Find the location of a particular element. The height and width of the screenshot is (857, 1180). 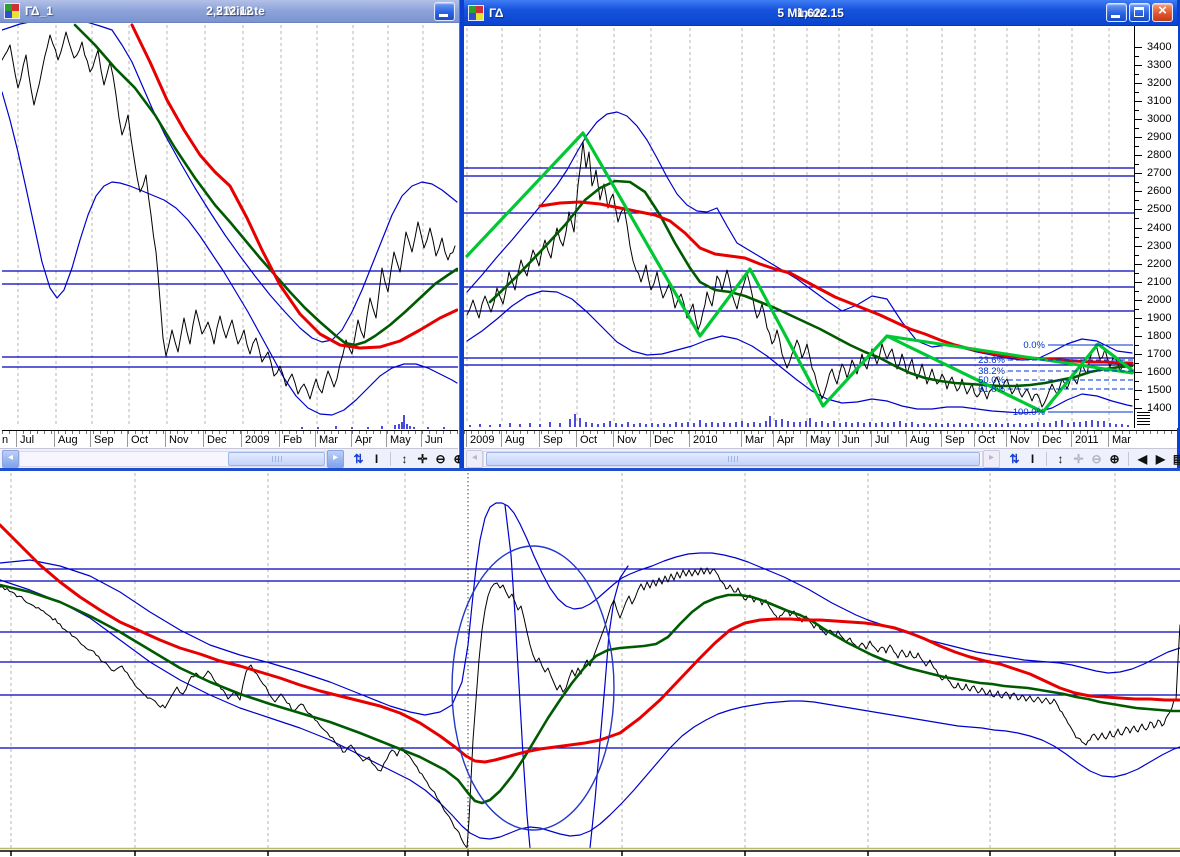

ma-fast-series is located at coordinates (265, 185).